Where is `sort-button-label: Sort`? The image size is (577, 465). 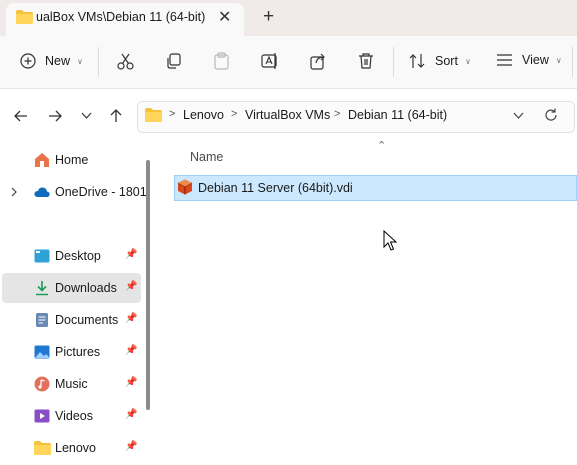 sort-button-label: Sort is located at coordinates (446, 61).